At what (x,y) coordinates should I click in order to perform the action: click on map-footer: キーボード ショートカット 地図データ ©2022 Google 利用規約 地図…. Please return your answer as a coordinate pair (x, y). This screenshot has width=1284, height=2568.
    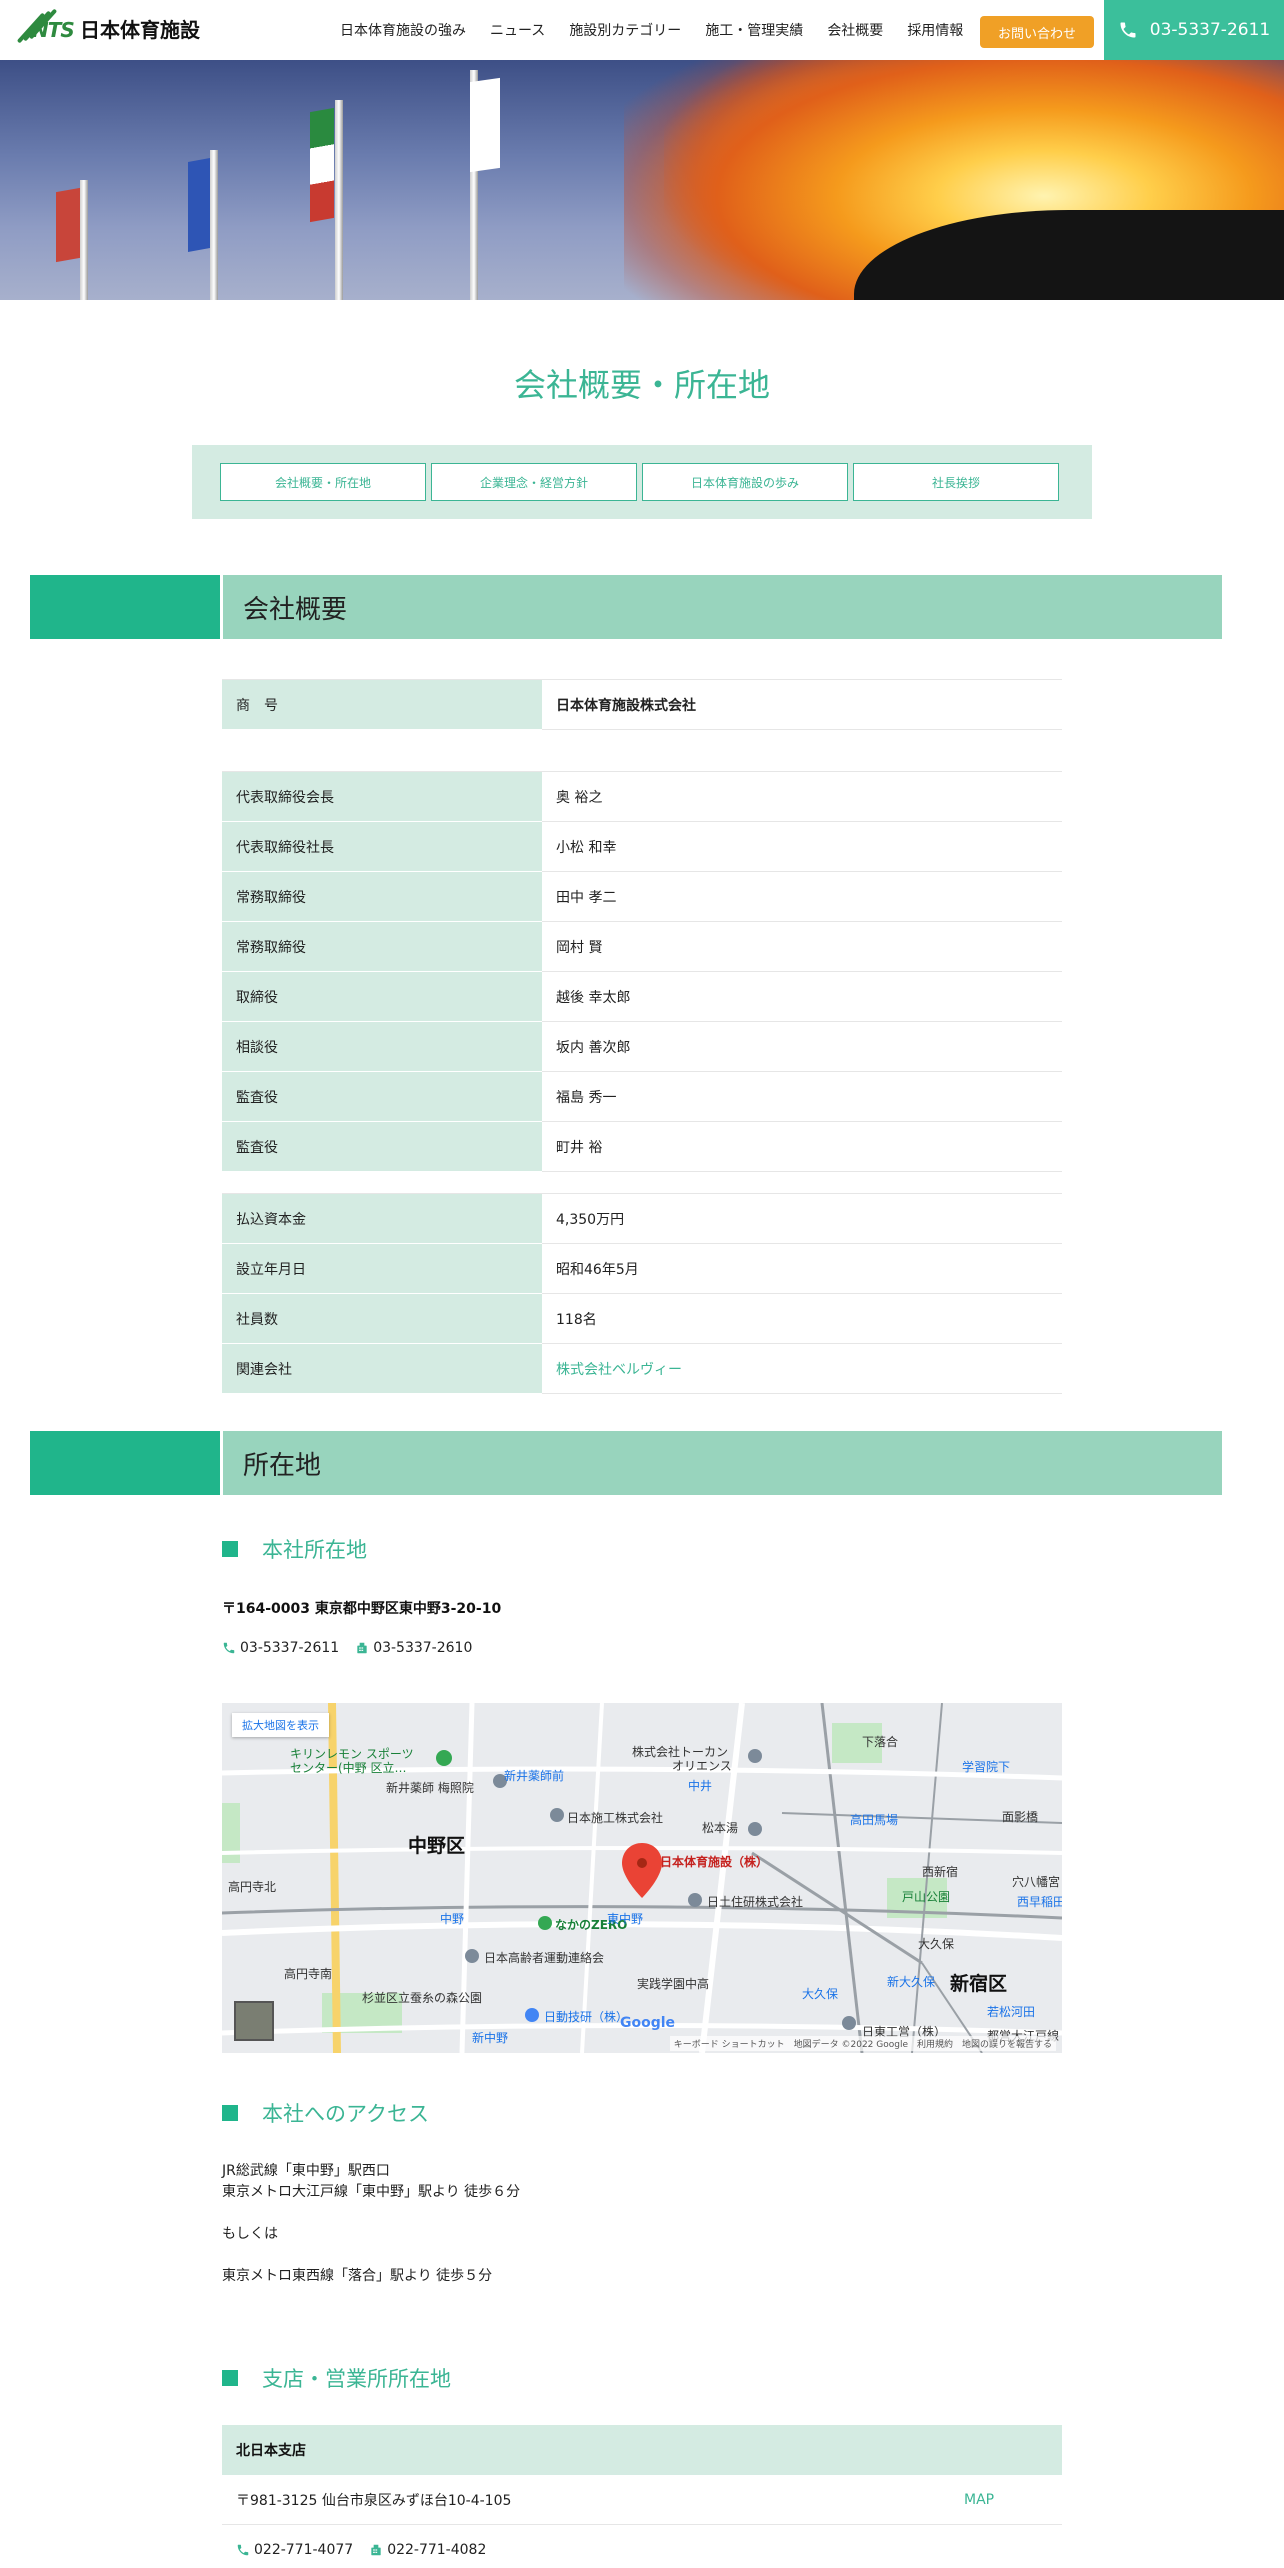
    Looking at the image, I should click on (862, 2043).